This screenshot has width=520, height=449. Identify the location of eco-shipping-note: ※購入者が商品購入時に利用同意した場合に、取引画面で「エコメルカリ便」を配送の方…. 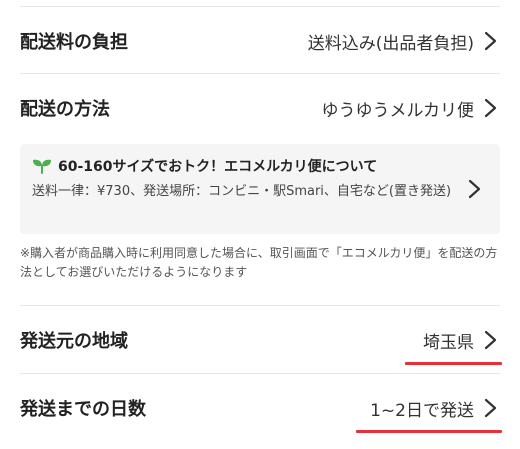
(259, 262).